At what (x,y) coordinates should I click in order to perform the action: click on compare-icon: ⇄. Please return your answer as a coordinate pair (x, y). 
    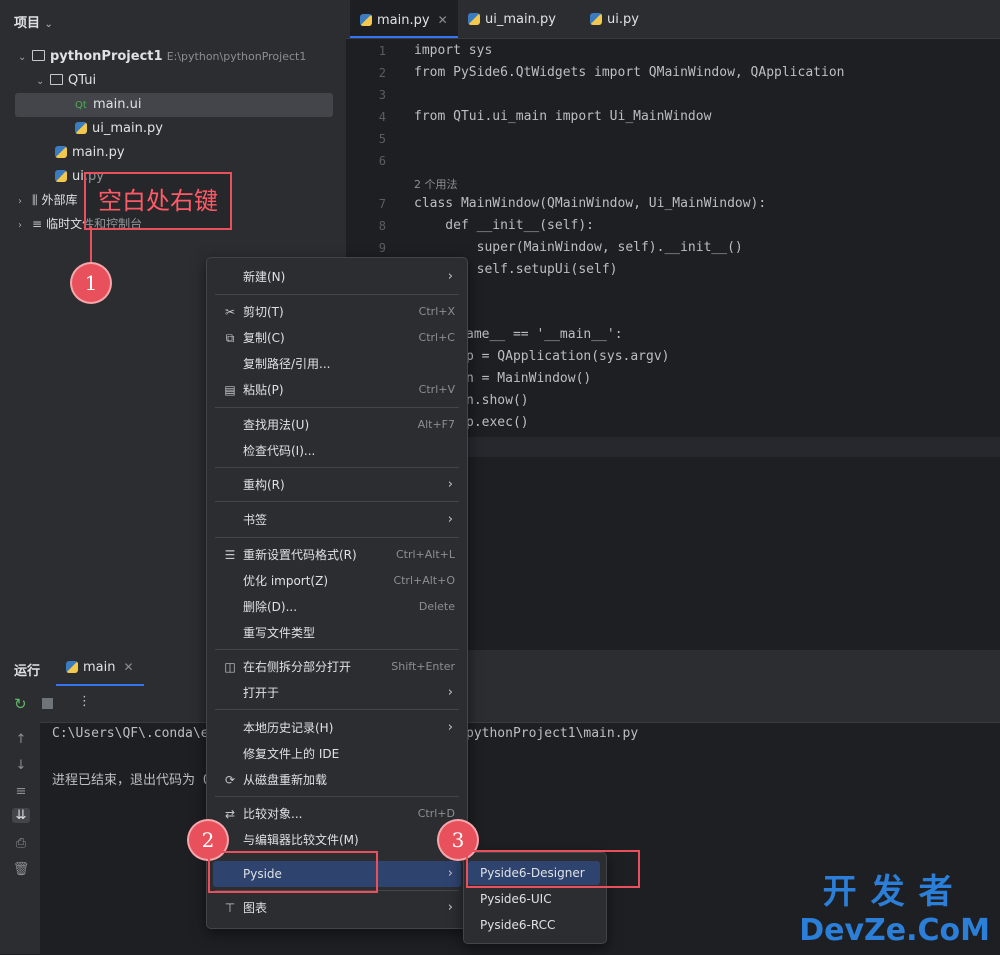
    Looking at the image, I should click on (230, 814).